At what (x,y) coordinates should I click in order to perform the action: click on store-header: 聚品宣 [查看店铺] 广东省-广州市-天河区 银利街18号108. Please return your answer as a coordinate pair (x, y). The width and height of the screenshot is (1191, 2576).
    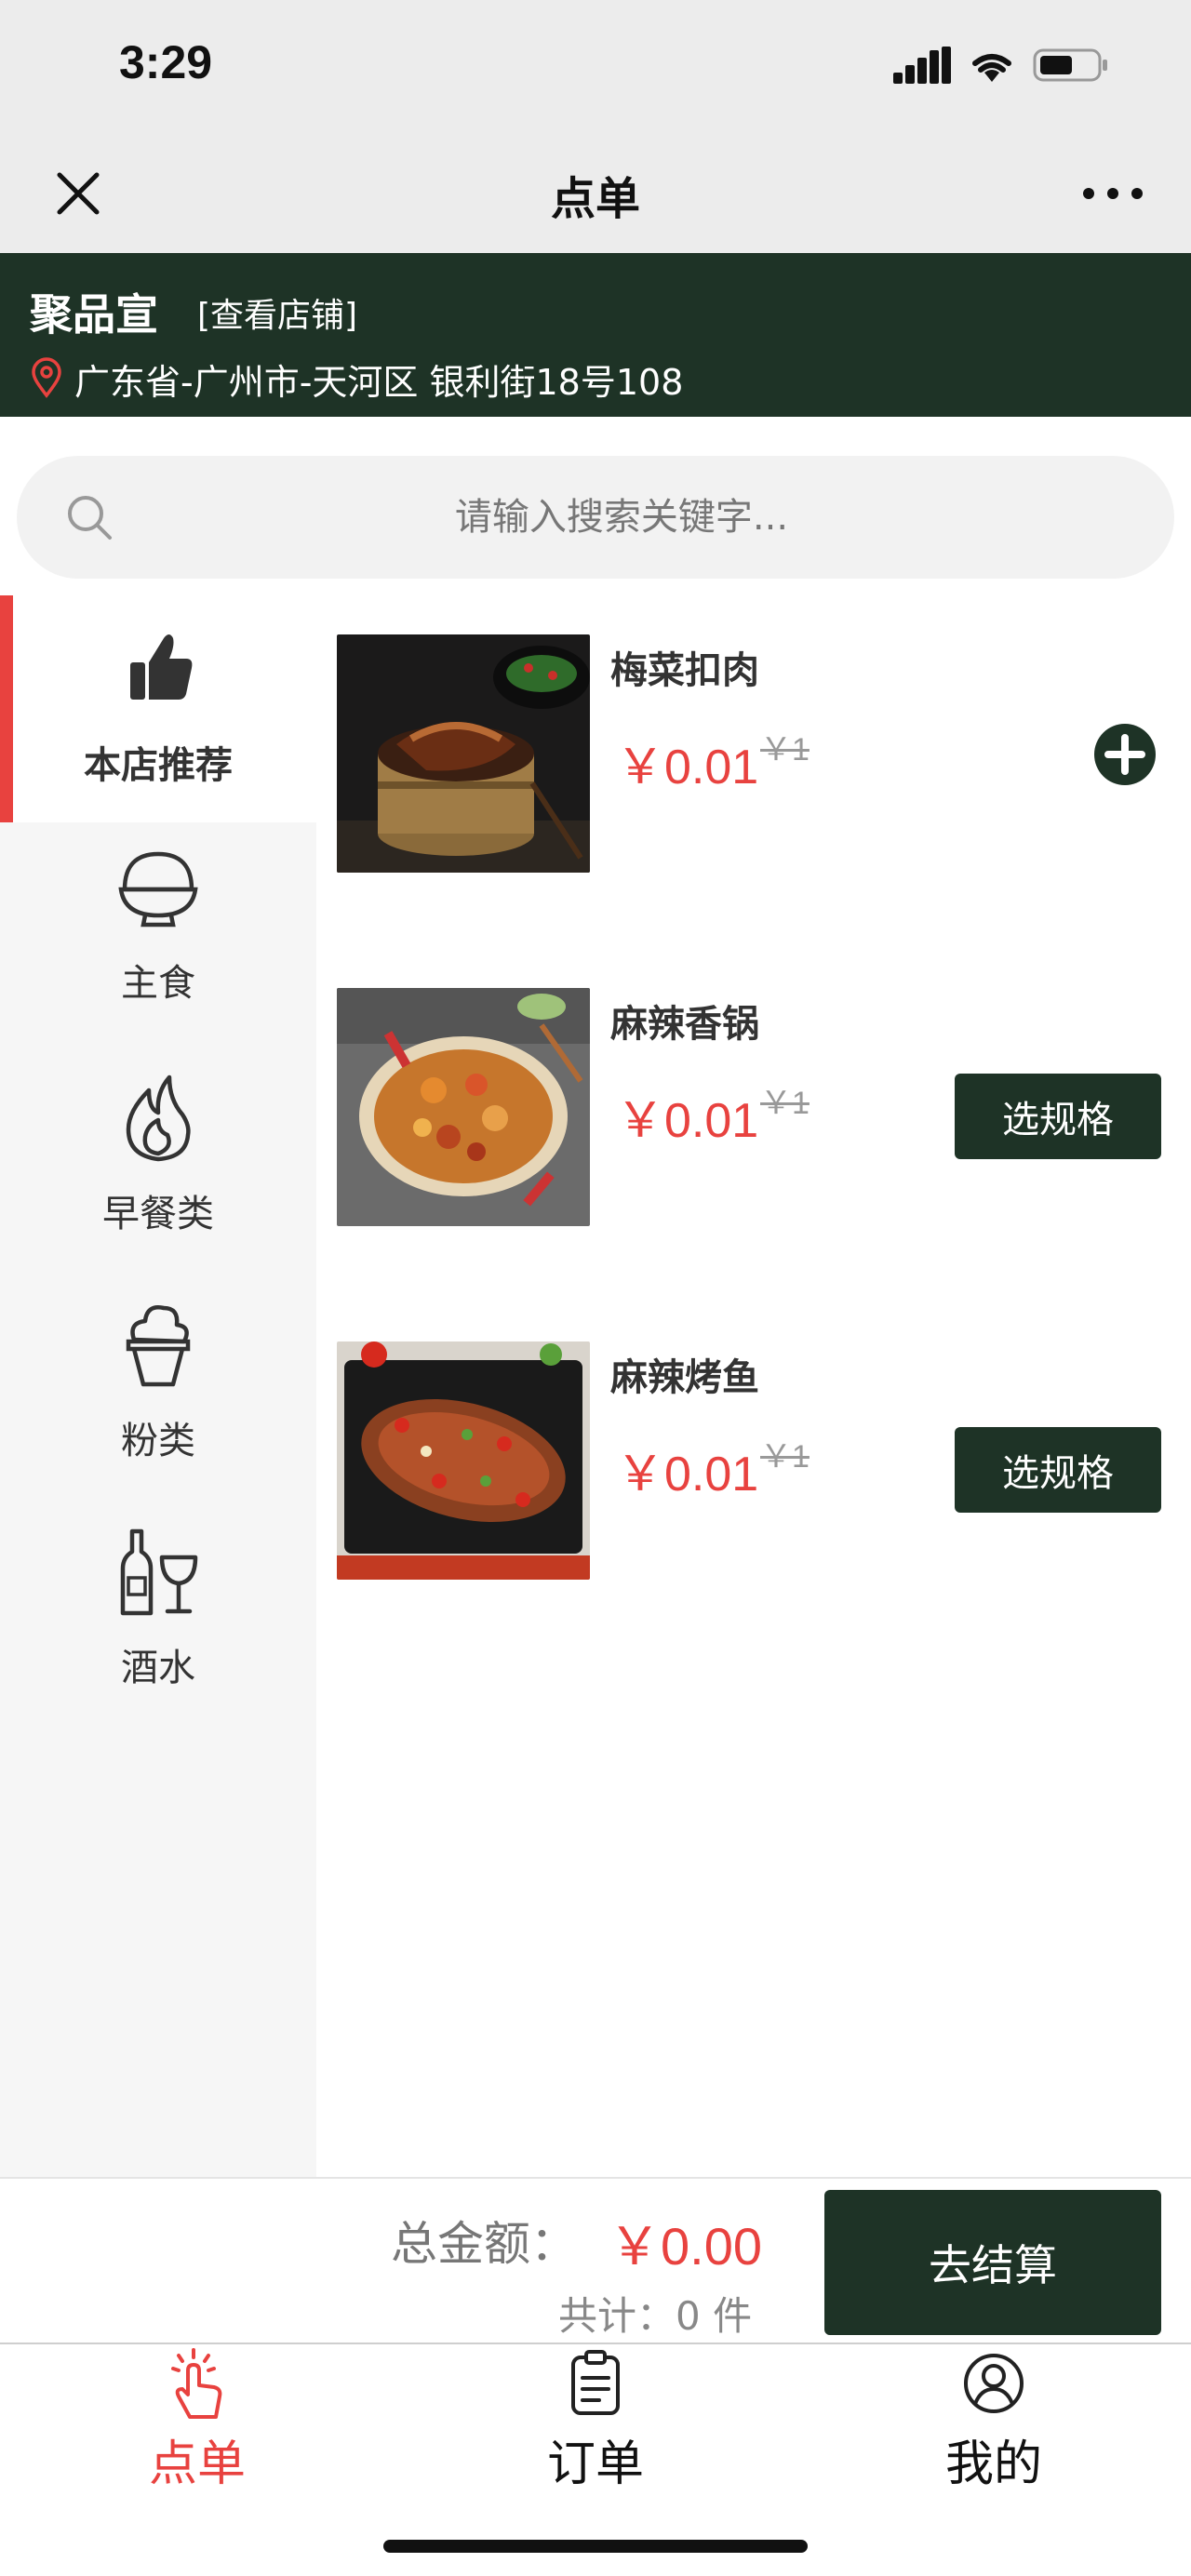
    Looking at the image, I should click on (595, 335).